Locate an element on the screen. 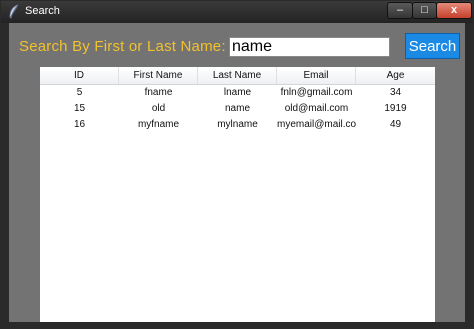  cell-id: 5 is located at coordinates (79, 92).